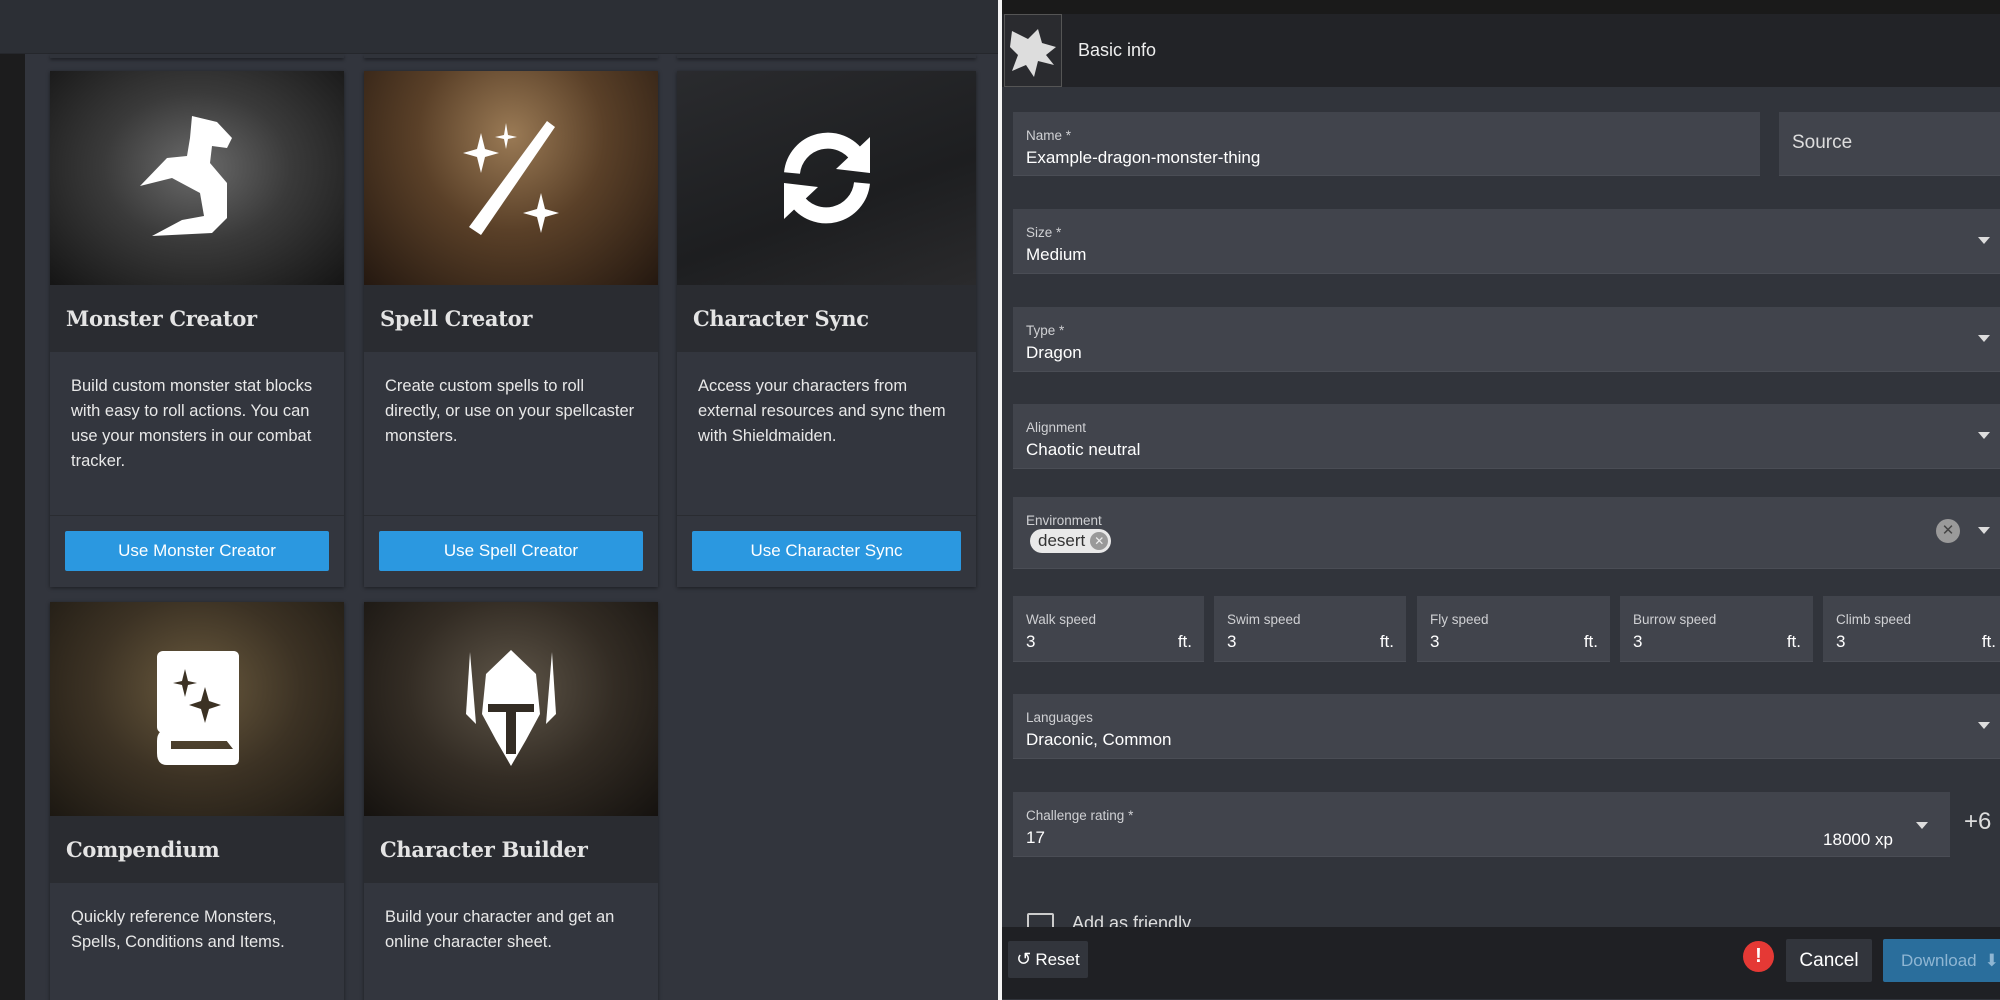  What do you see at coordinates (1143, 157) in the screenshot?
I see `name-value: Example-dragon-monster-thing` at bounding box center [1143, 157].